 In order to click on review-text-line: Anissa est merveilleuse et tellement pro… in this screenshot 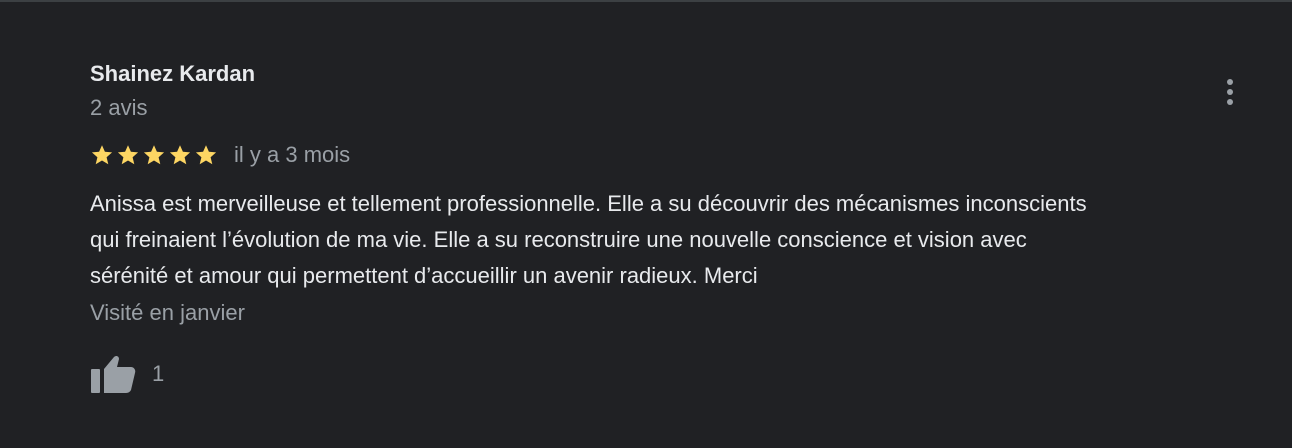, I will do `click(588, 203)`.